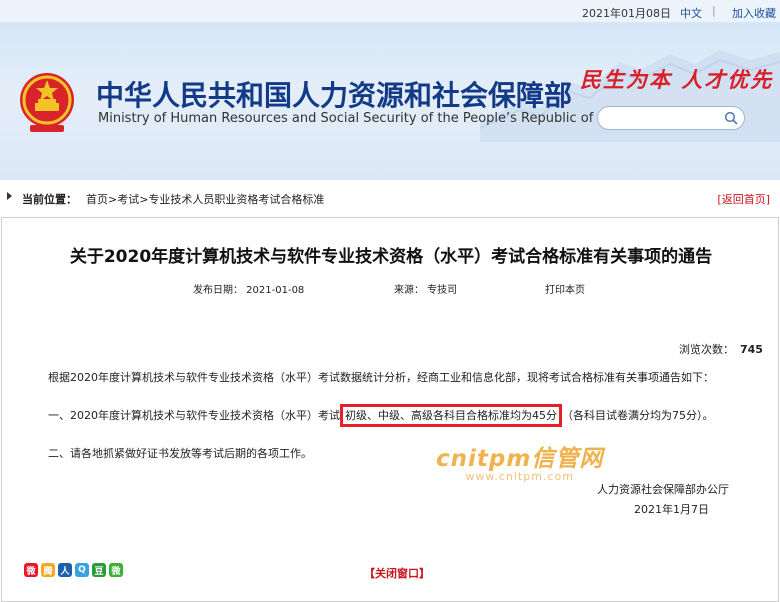  I want to click on paragraph-standard-after: （各科目试卷满分均为75分）。, so click(638, 415).